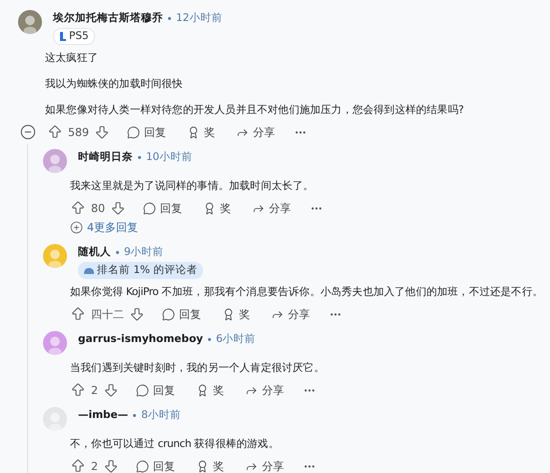 The width and height of the screenshot is (550, 473). Describe the element at coordinates (114, 84) in the screenshot. I see `comment-text: 我以为蜘蛛侠的加载时间很快` at that location.